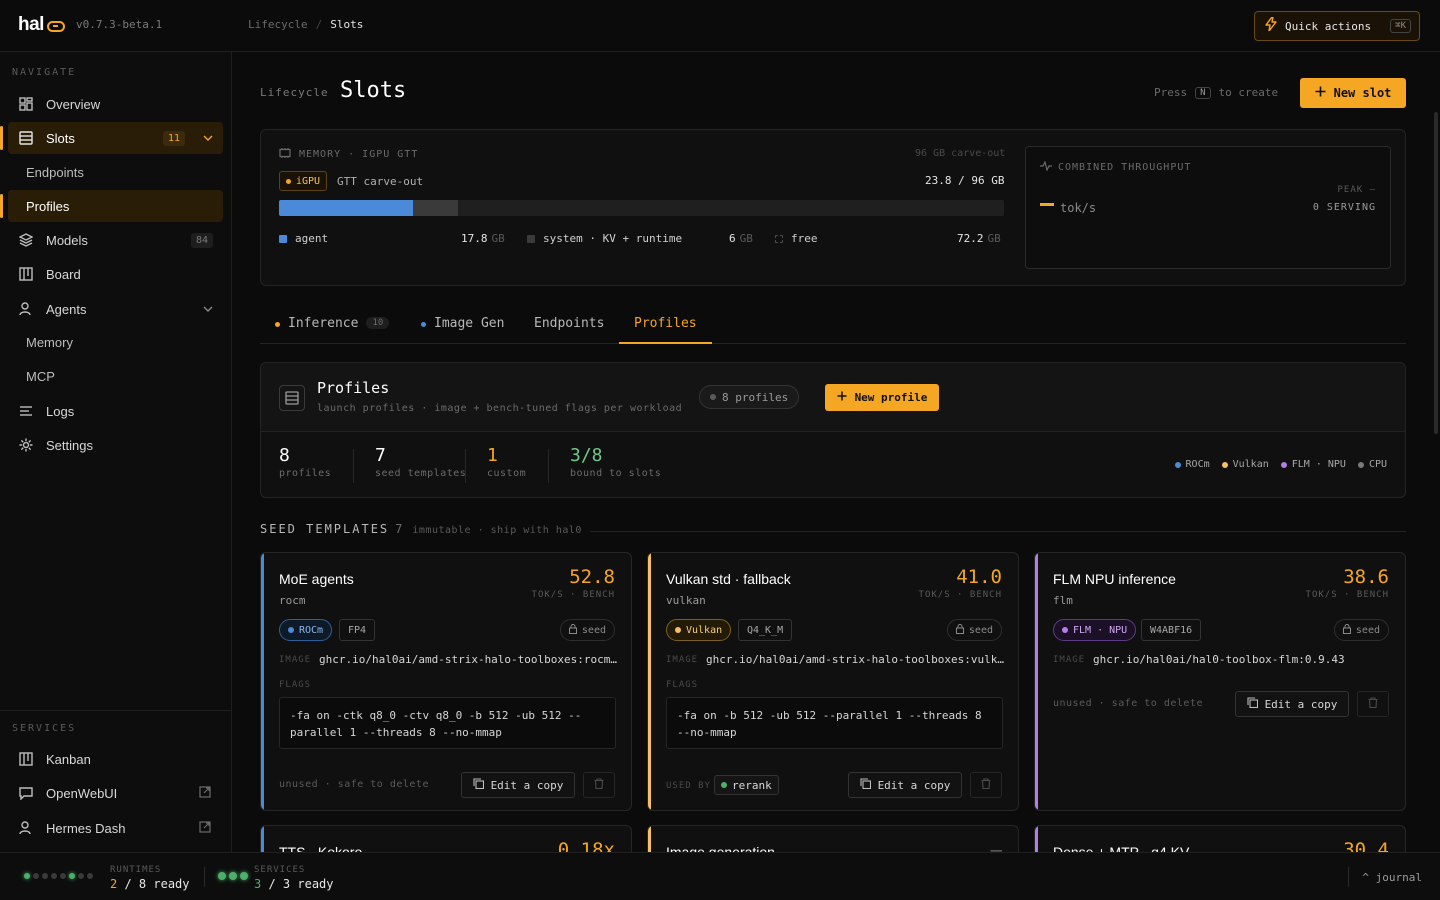 The image size is (1440, 900). I want to click on used-by-value: rerank, so click(752, 785).